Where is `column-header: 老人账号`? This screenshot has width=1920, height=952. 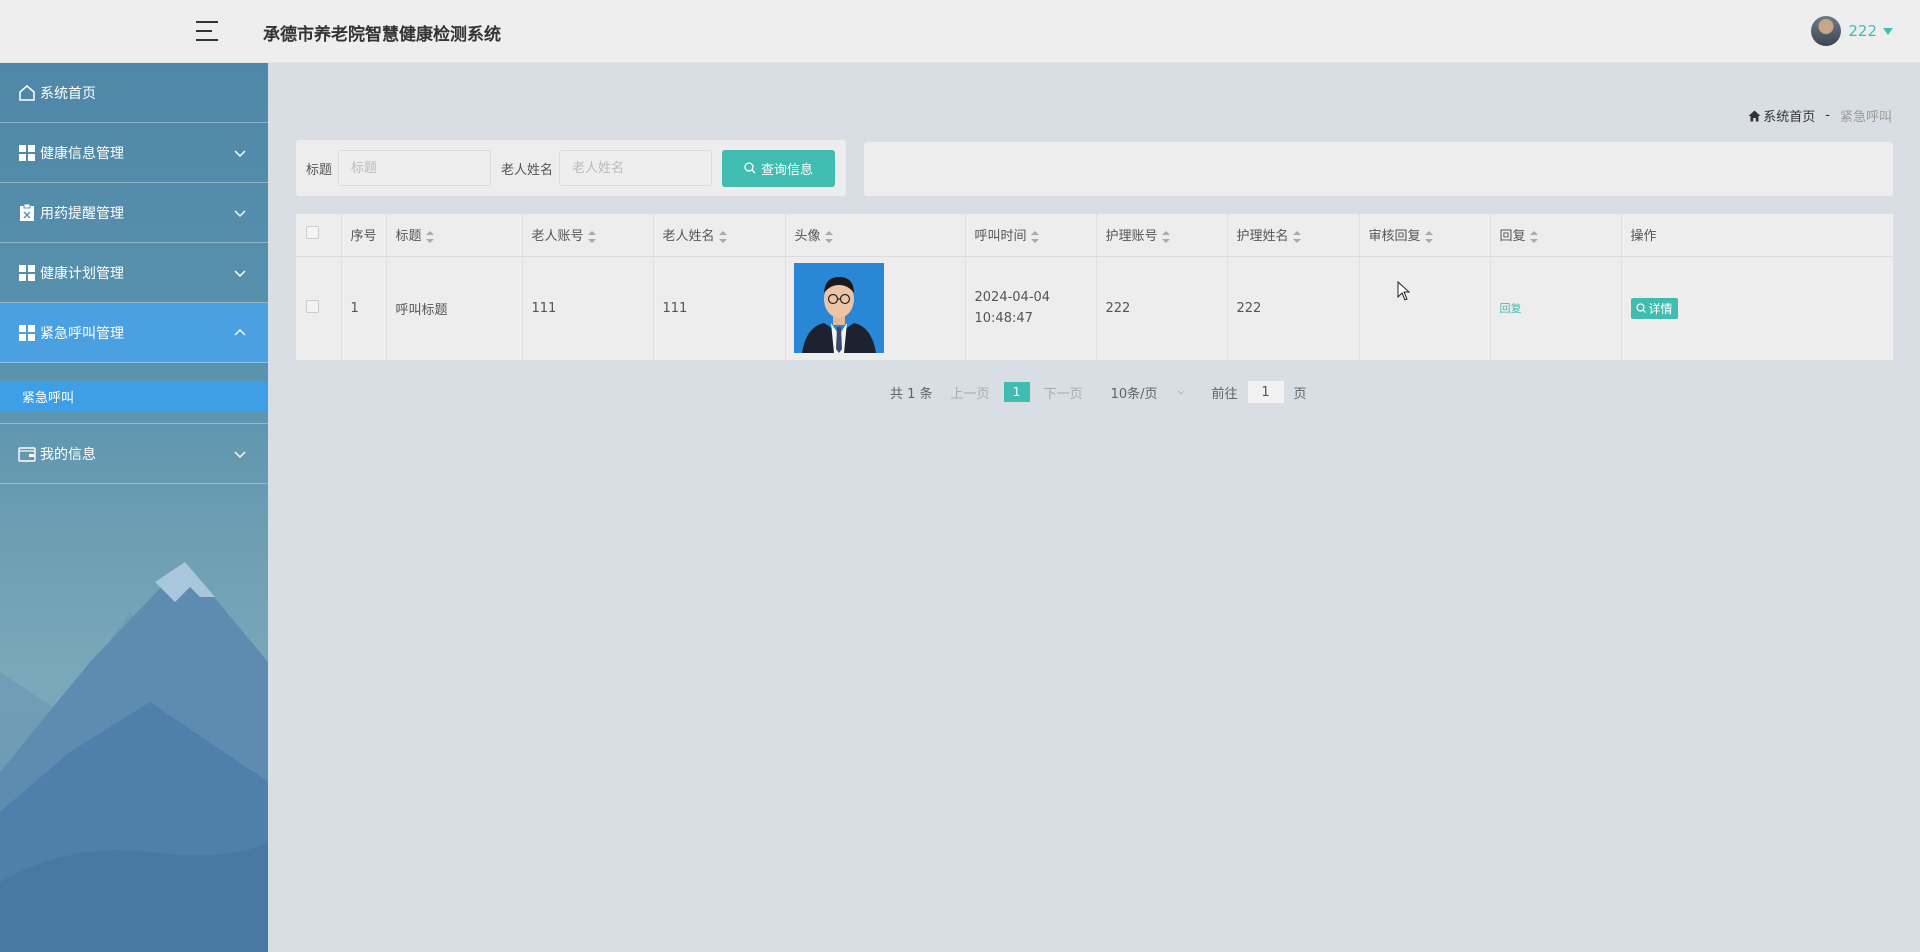 column-header: 老人账号 is located at coordinates (588, 235).